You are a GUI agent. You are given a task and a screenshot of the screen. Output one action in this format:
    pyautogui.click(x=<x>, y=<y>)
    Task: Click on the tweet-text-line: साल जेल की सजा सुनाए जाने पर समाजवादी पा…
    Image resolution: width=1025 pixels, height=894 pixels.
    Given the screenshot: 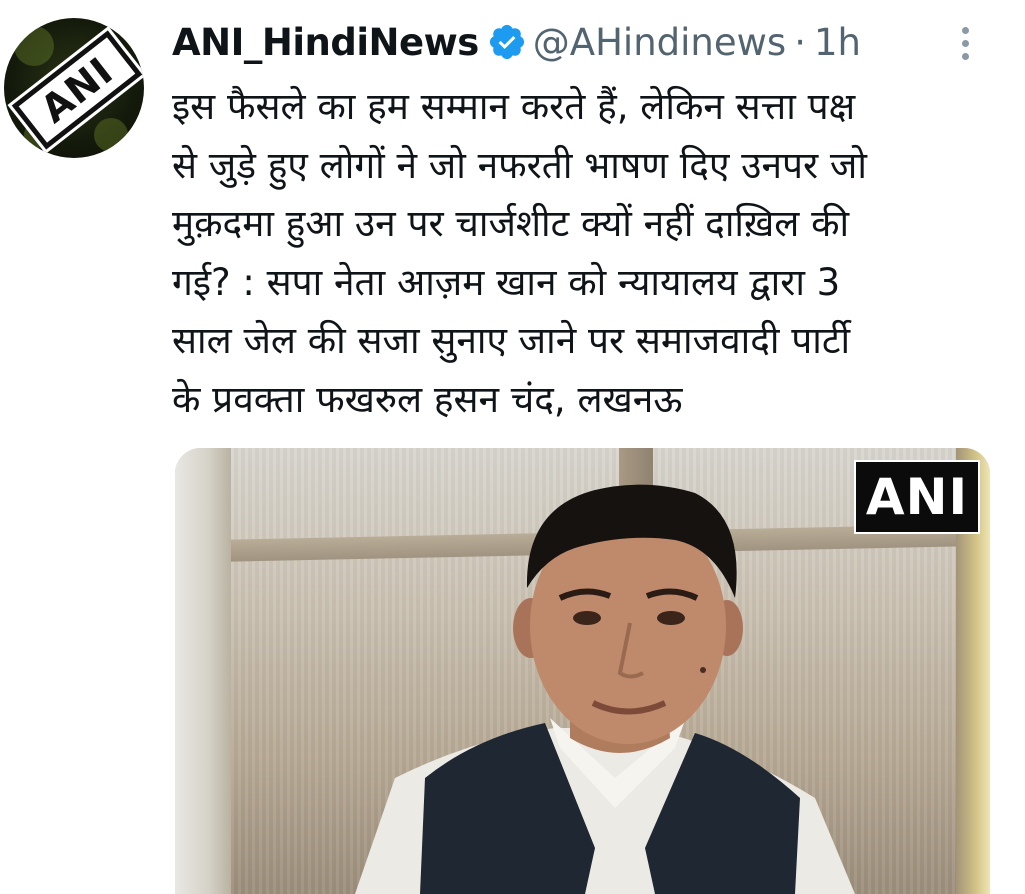 What is the action you would take?
    pyautogui.click(x=511, y=340)
    